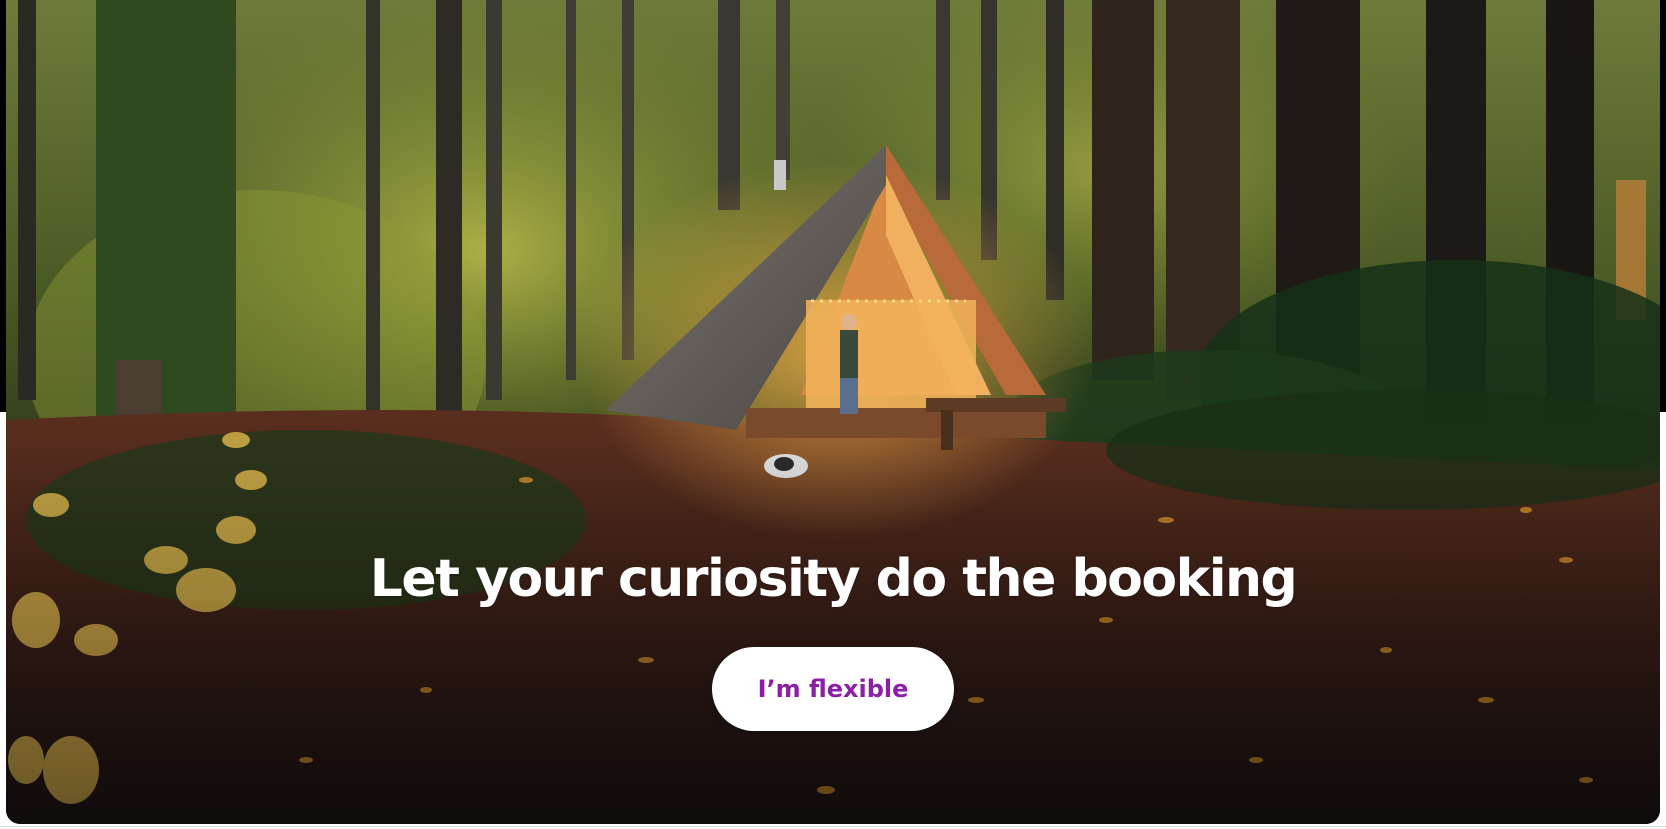 Image resolution: width=1666 pixels, height=829 pixels. I want to click on hero-headline: Let your curiosity do the booking, so click(833, 579).